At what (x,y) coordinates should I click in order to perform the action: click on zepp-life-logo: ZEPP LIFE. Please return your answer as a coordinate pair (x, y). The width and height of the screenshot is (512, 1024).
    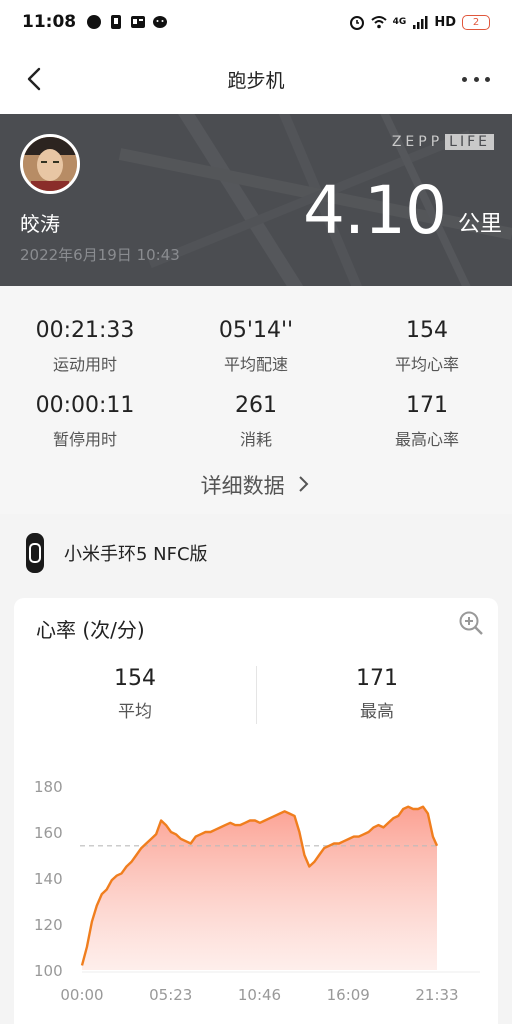
    Looking at the image, I should click on (443, 142).